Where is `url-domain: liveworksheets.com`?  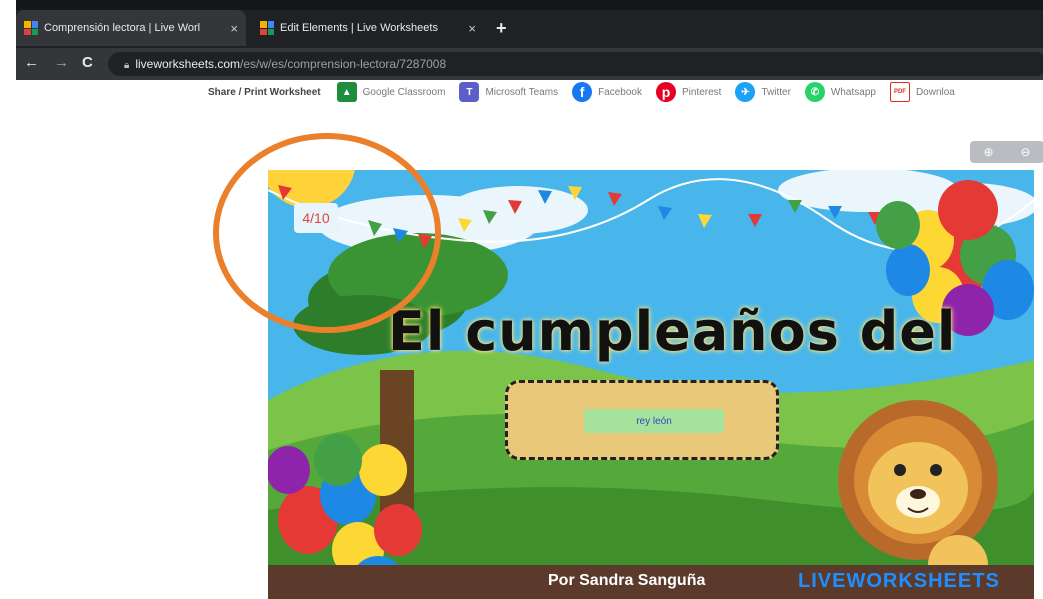 url-domain: liveworksheets.com is located at coordinates (188, 64).